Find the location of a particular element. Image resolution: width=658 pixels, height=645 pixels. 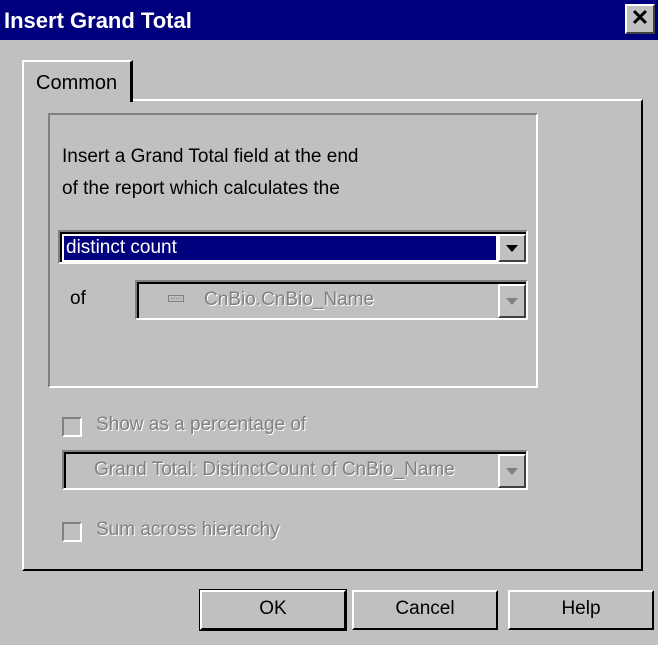

title-bar: Insert Grand Total ✕ is located at coordinates (329, 20).